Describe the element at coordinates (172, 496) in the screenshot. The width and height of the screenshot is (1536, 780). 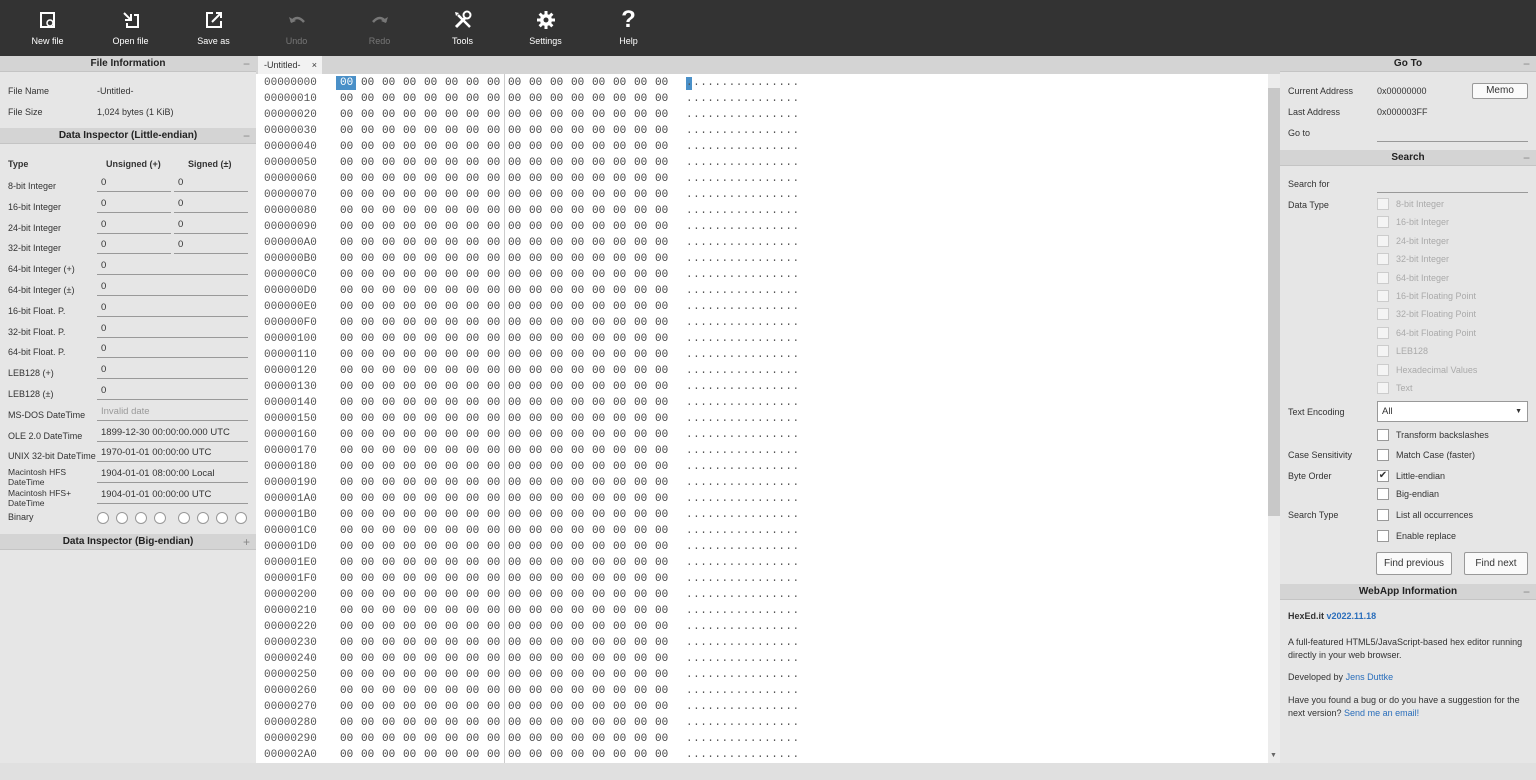
I see `inspector-value-field: 1904-01-01 00:00:00 UTC` at that location.